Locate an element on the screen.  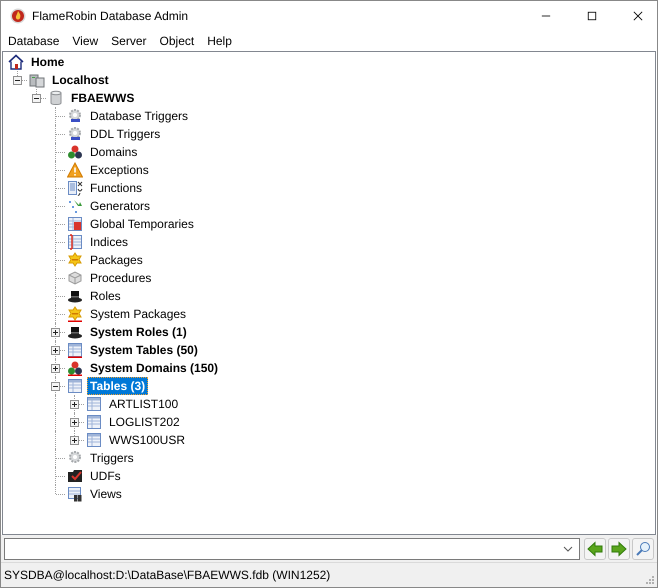
cube-icon is located at coordinates (75, 278).